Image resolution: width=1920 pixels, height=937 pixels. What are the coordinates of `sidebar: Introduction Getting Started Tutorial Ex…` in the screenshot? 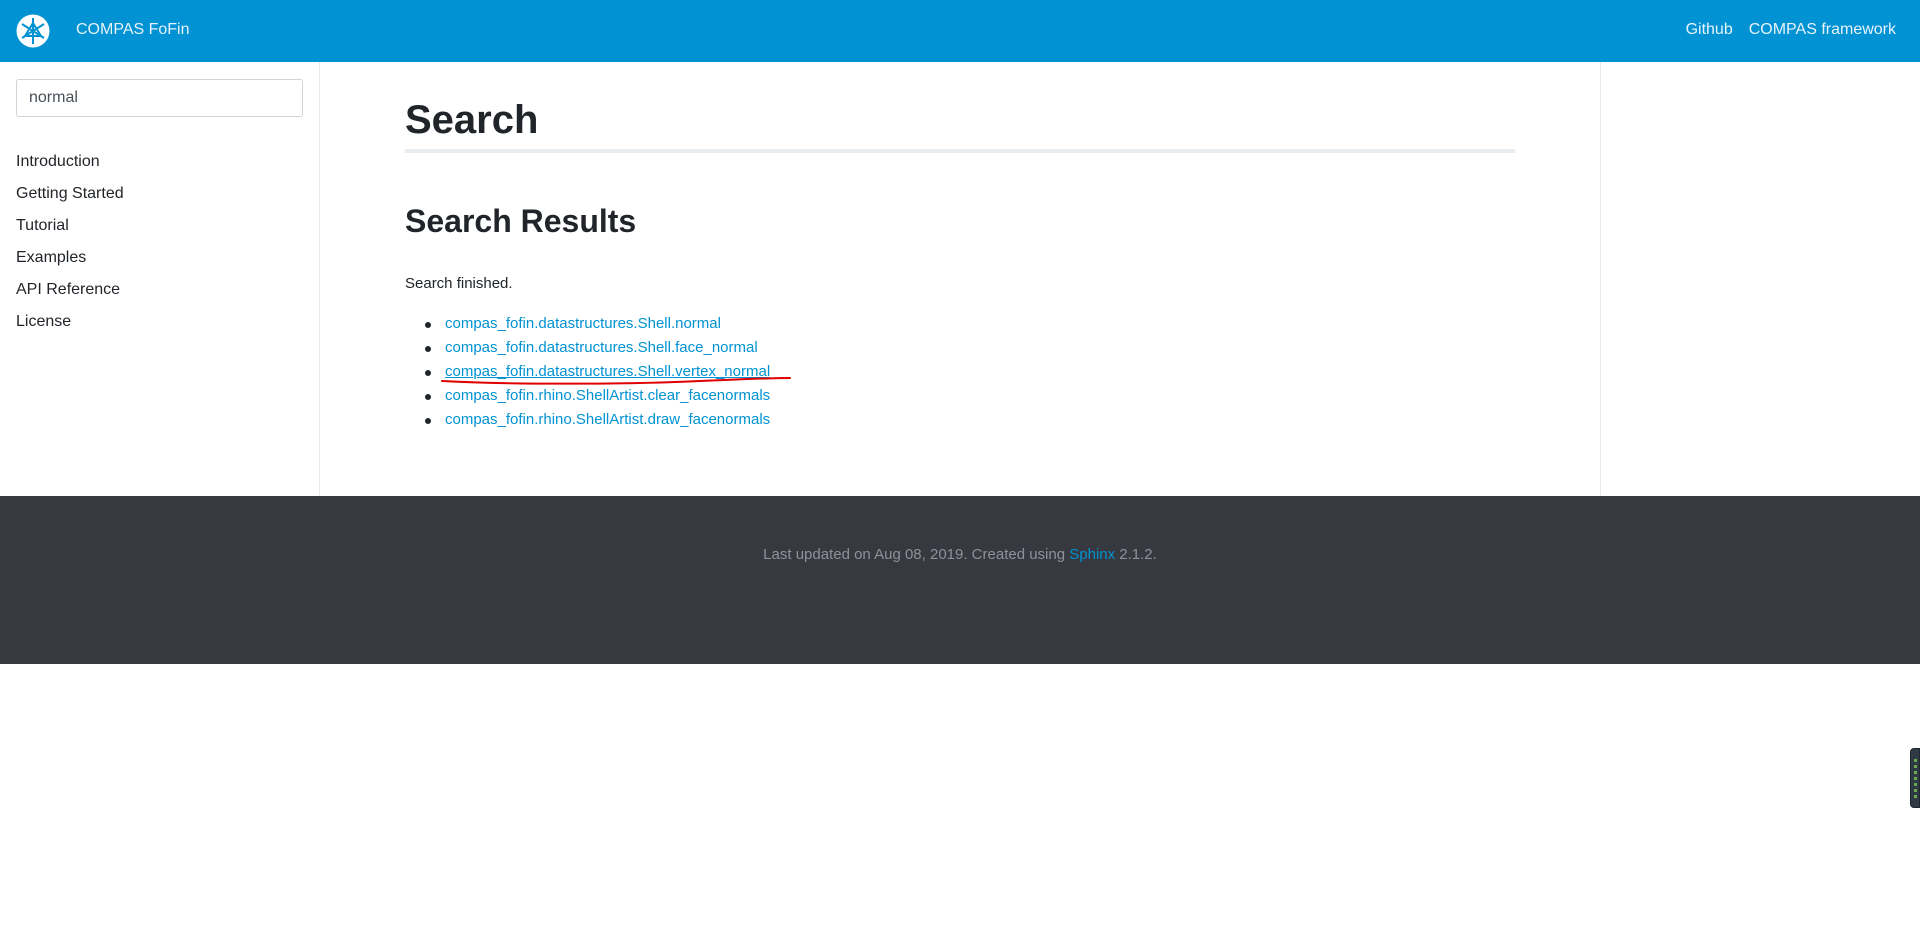 It's located at (160, 279).